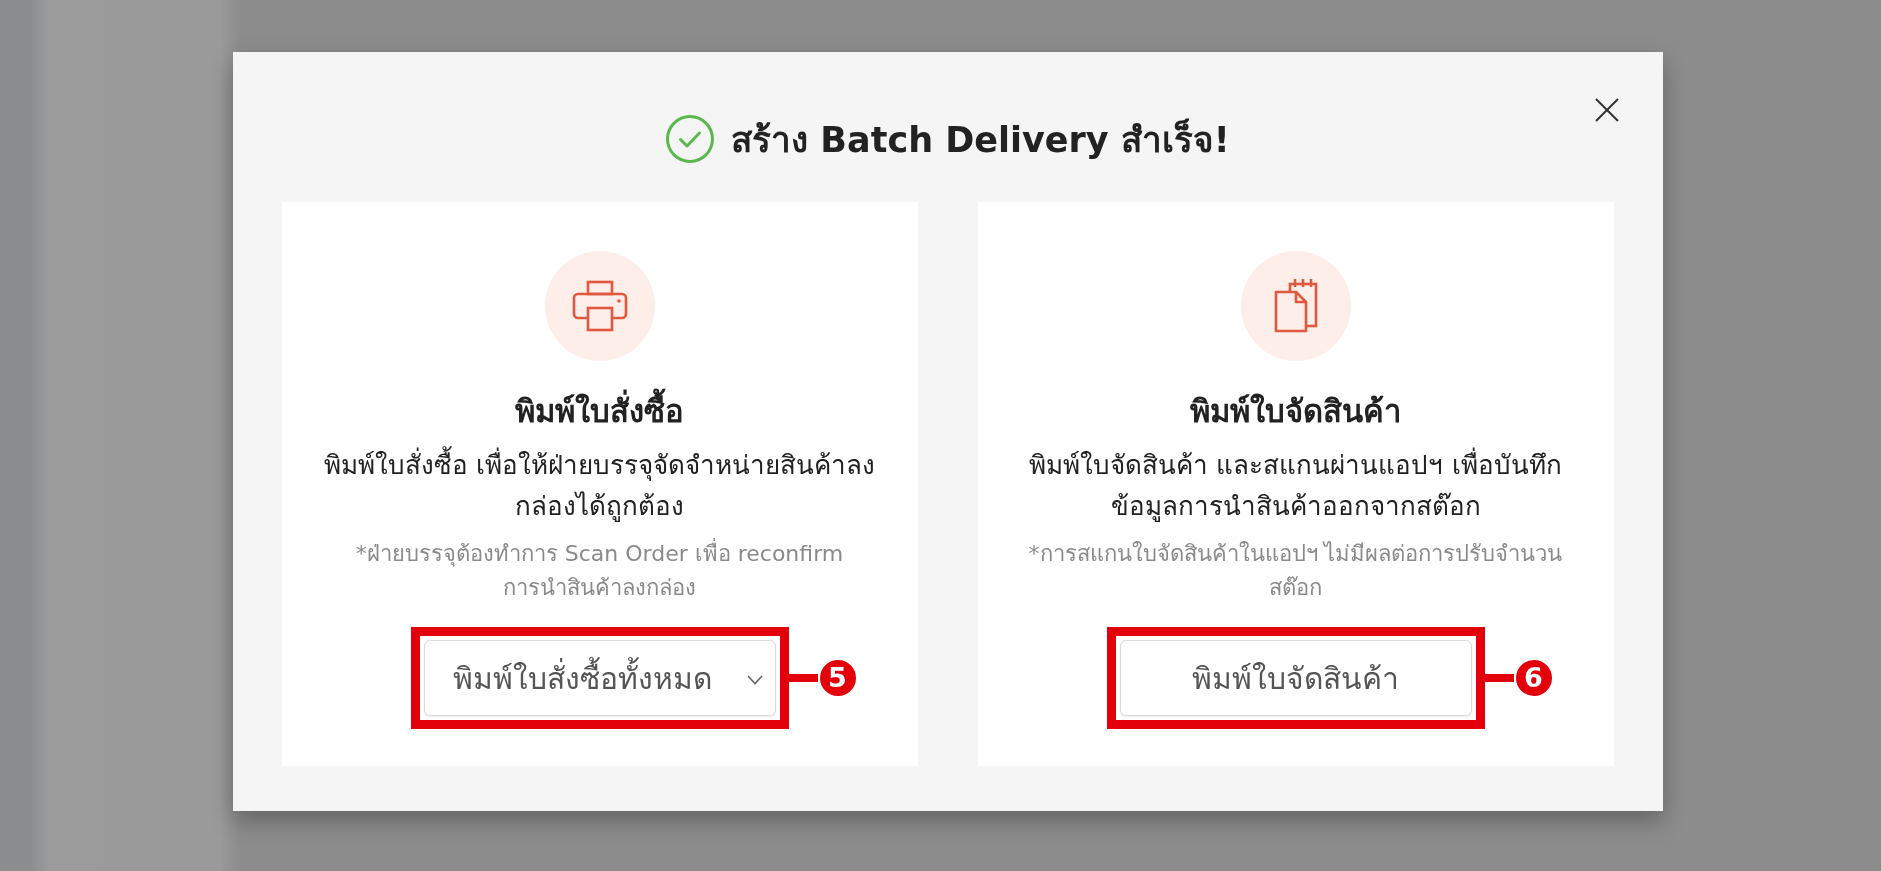  Describe the element at coordinates (980, 139) in the screenshot. I see `dialog-title: สร้าง Batch Delivery สำเร็จ!` at that location.